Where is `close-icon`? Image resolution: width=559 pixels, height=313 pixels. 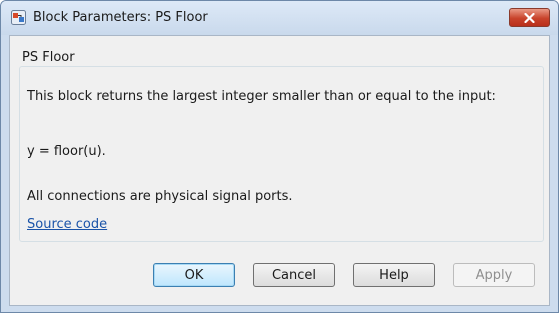
close-icon is located at coordinates (529, 17).